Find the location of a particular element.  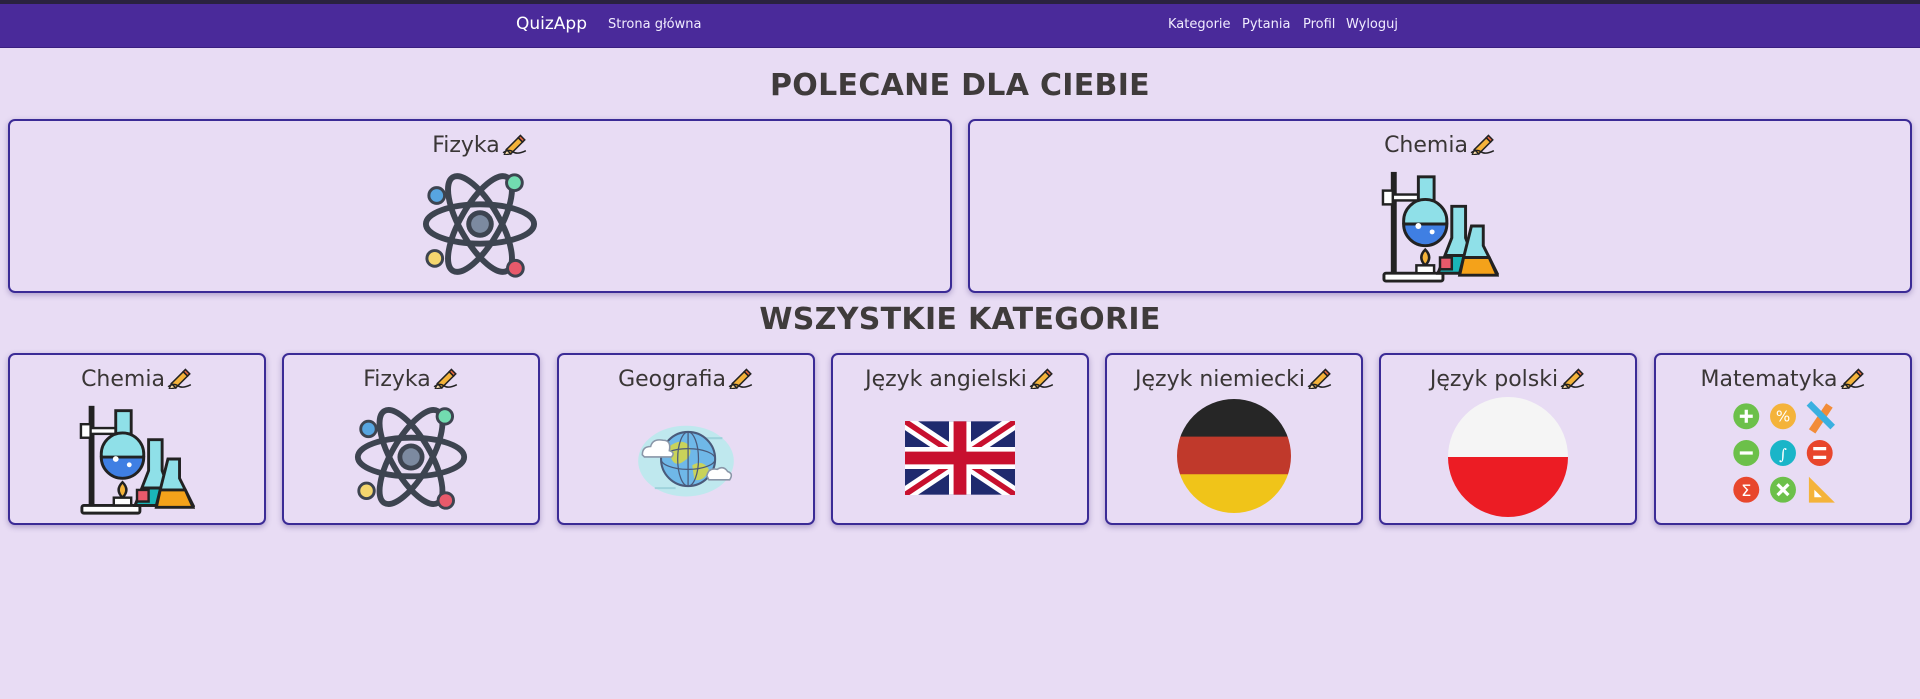

math-symbols-icon: % ∫ Σ is located at coordinates (1784, 452).